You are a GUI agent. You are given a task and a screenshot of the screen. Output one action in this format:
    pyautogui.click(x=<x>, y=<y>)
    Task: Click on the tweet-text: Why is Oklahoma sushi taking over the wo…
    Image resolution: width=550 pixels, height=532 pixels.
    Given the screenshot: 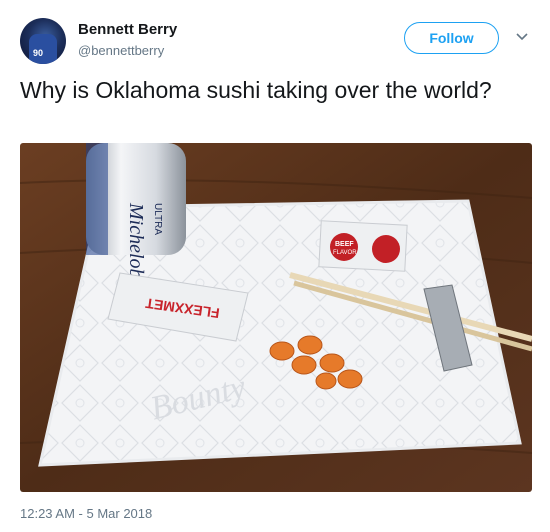 What is the action you would take?
    pyautogui.click(x=256, y=90)
    